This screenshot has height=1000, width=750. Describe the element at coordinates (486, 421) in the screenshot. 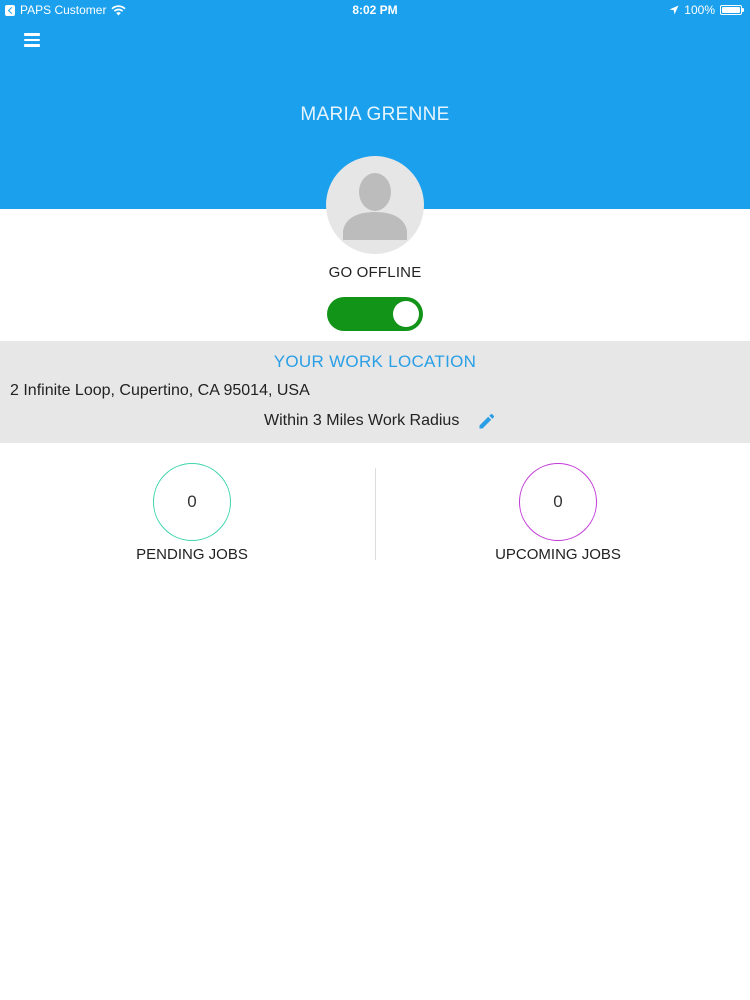

I see `pencil-edit-icon` at that location.